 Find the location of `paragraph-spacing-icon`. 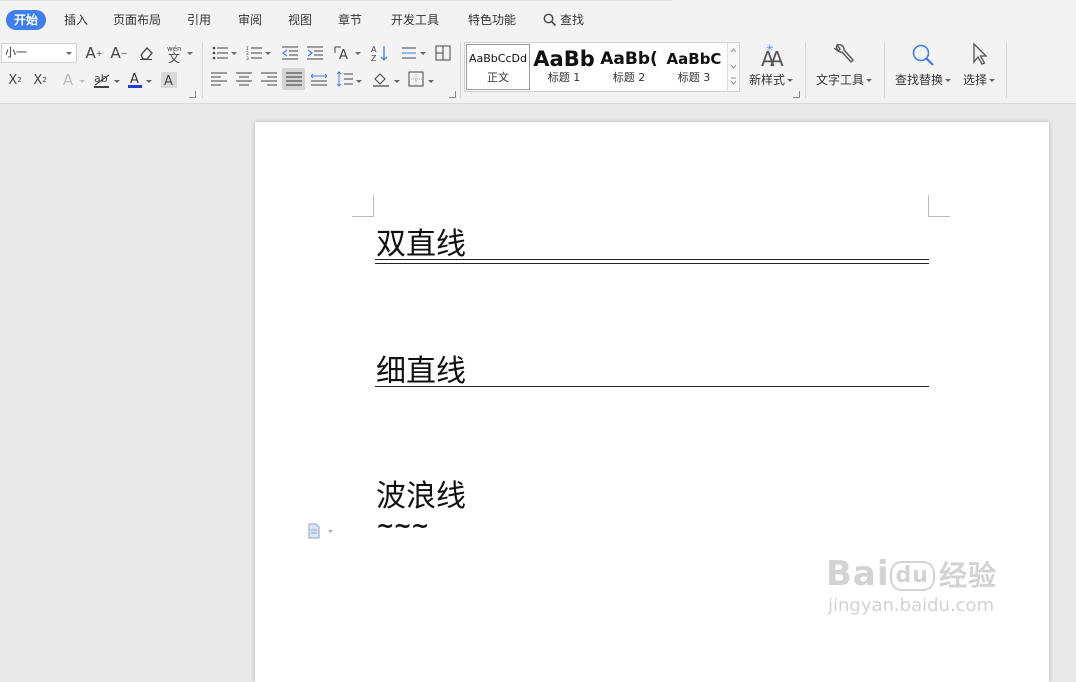

paragraph-spacing-icon is located at coordinates (409, 53).